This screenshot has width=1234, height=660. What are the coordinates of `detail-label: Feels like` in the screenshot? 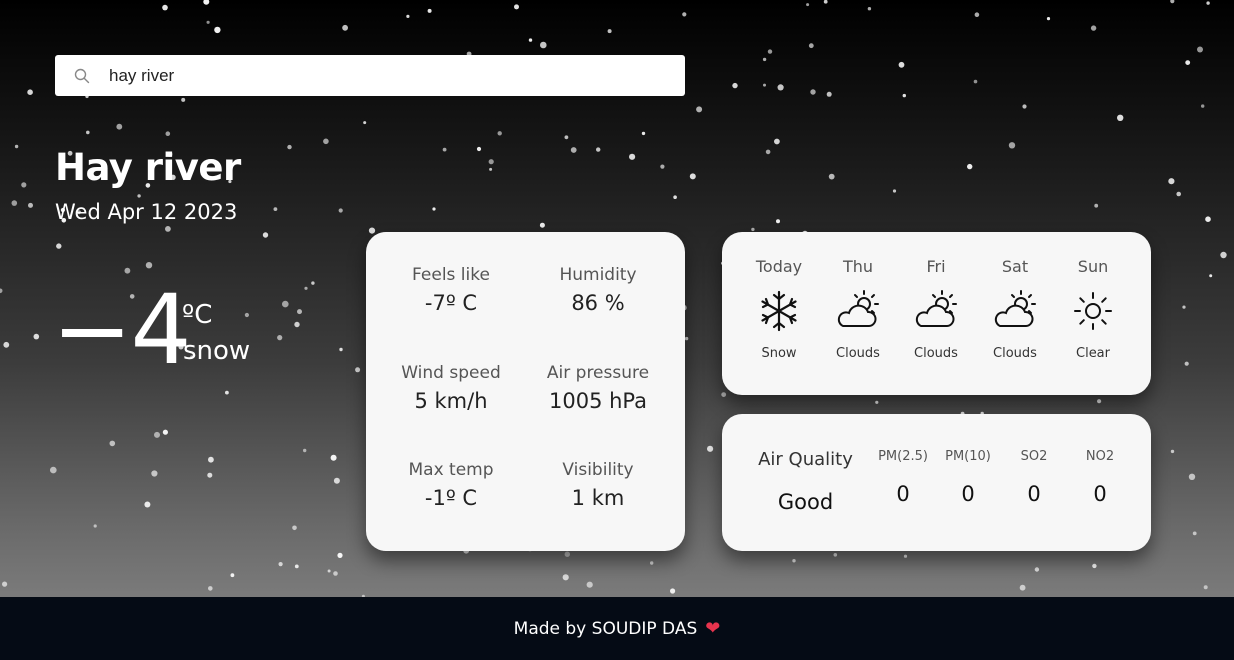 It's located at (451, 275).